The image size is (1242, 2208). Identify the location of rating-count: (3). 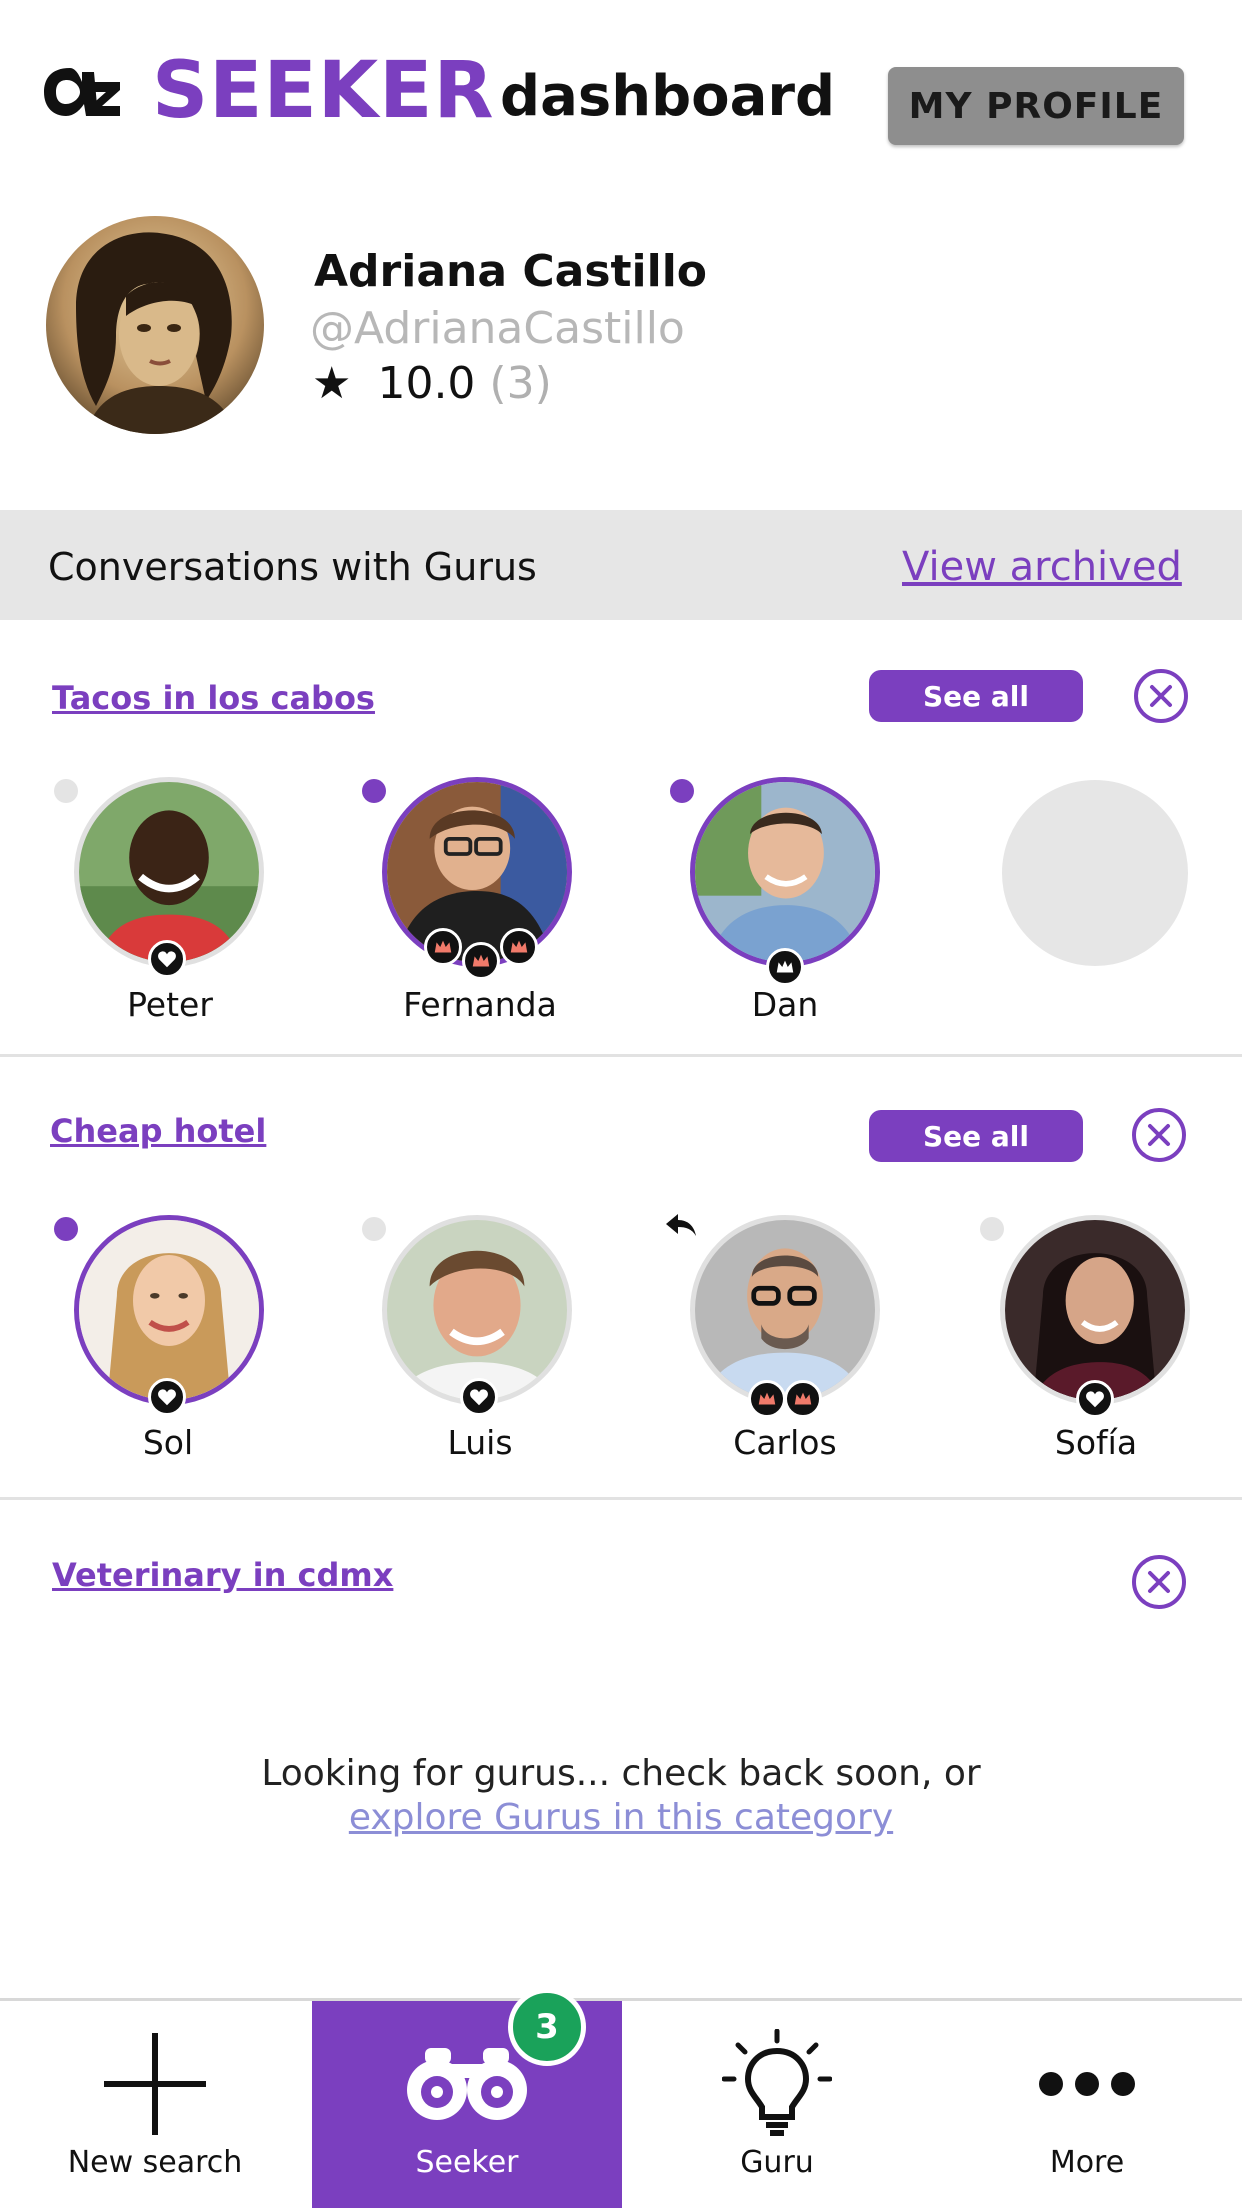
(520, 383).